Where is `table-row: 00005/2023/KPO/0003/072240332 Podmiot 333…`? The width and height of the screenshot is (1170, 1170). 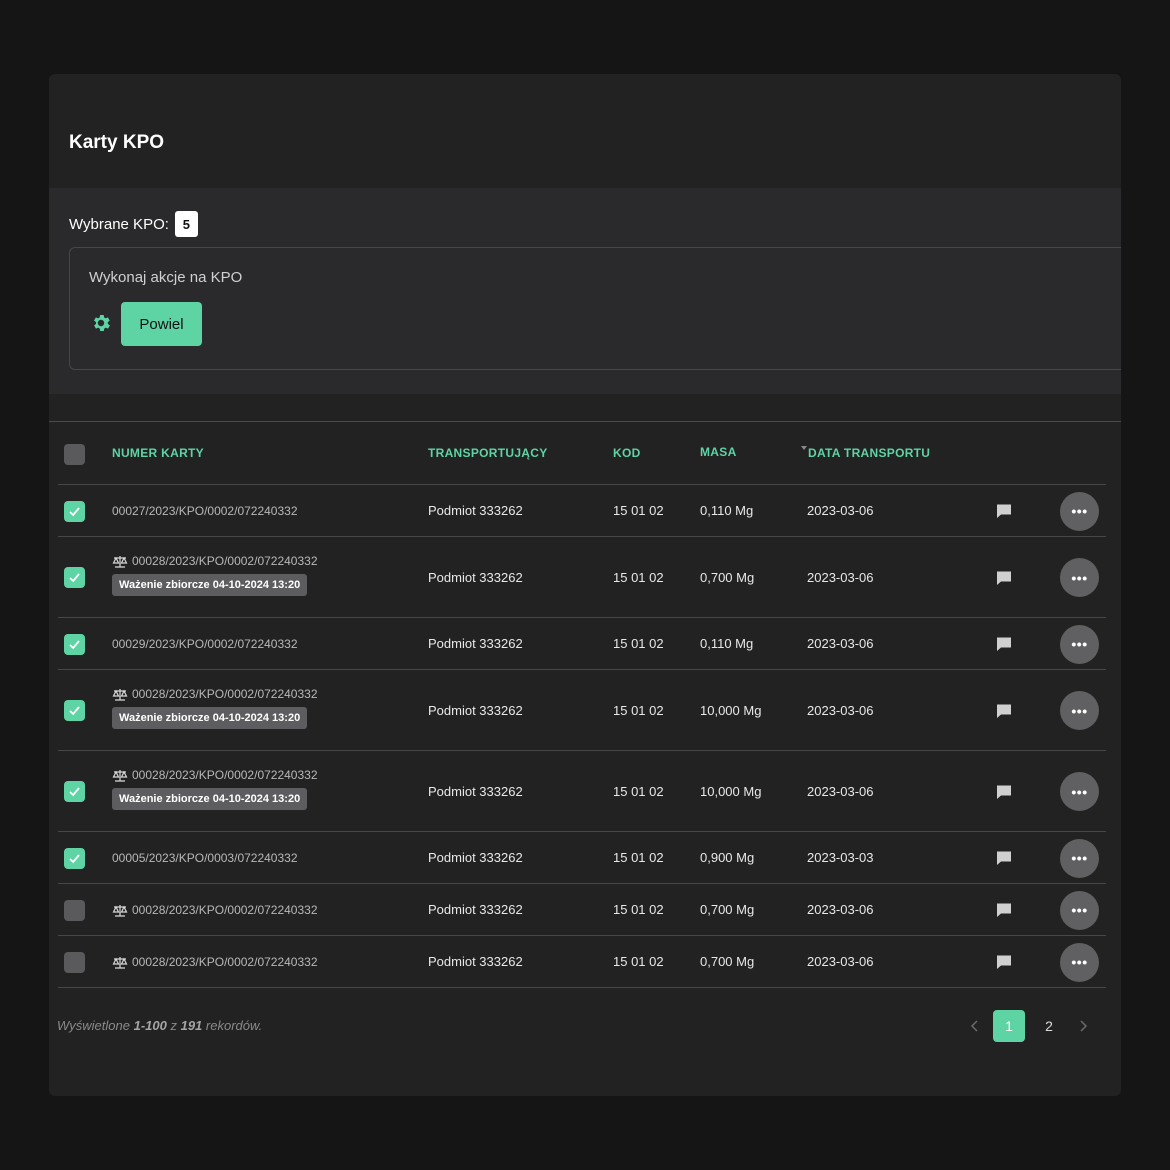 table-row: 00005/2023/KPO/0003/072240332 Podmiot 333… is located at coordinates (582, 858).